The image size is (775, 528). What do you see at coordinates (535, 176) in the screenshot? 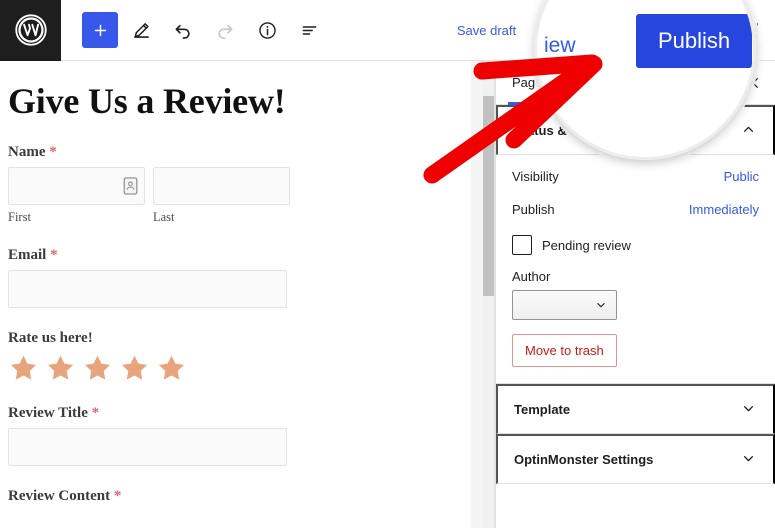
I see `row-label: Visibility` at bounding box center [535, 176].